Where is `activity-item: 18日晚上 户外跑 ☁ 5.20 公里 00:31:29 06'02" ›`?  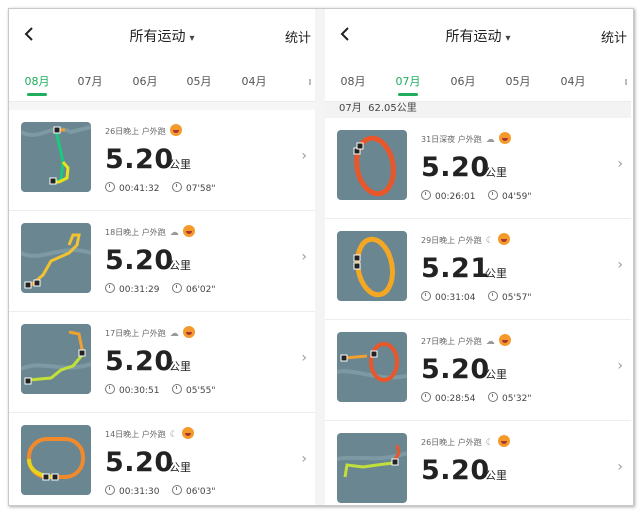
activity-item: 18日晚上 户外跑 ☁ 5.20 公里 00:31:29 06'02" › is located at coordinates (162, 261).